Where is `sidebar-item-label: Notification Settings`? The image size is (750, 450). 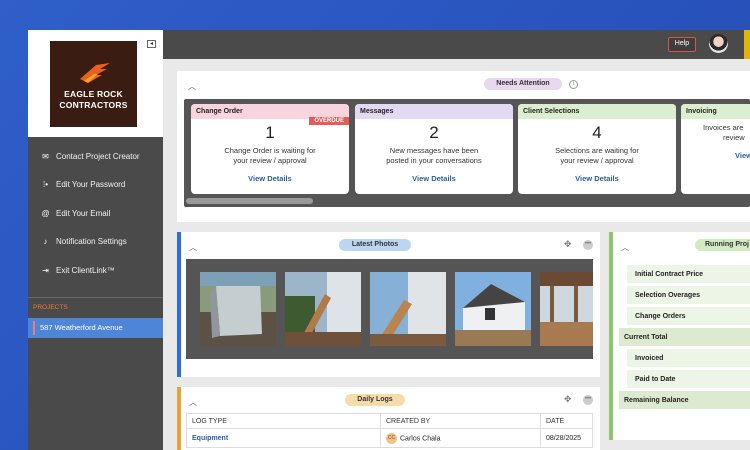 sidebar-item-label: Notification Settings is located at coordinates (91, 242).